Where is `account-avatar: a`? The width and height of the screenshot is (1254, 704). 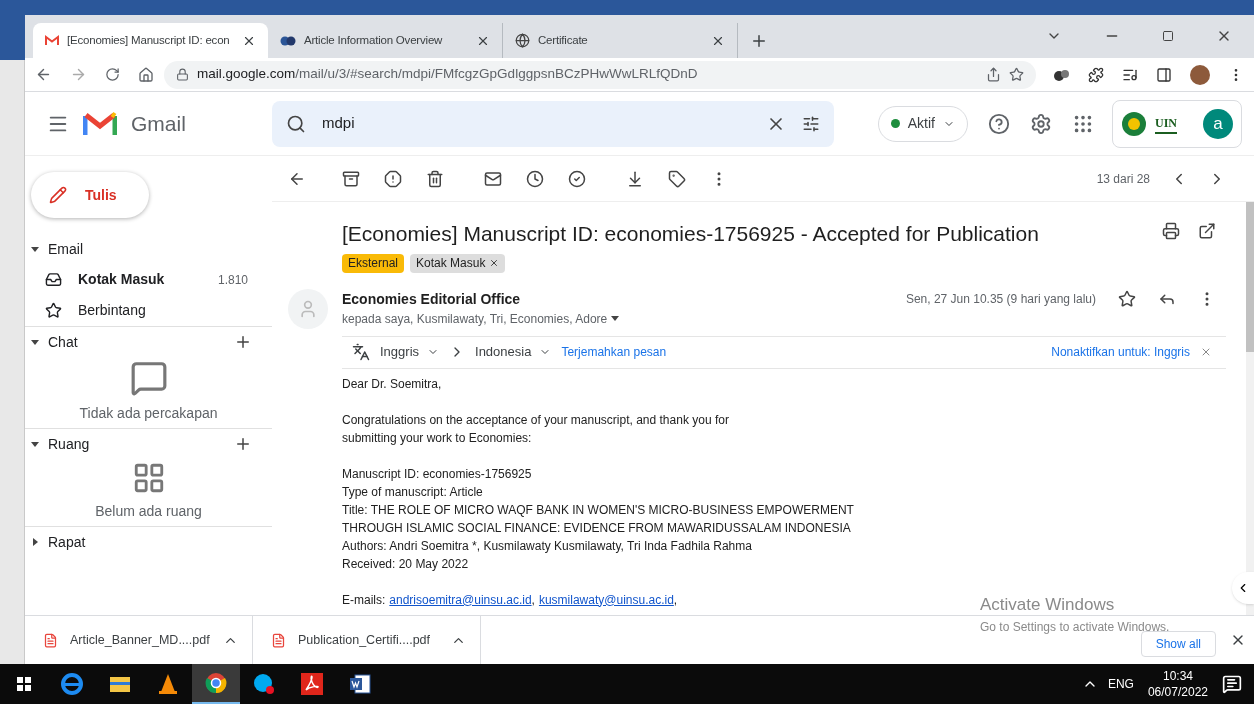 account-avatar: a is located at coordinates (1218, 123).